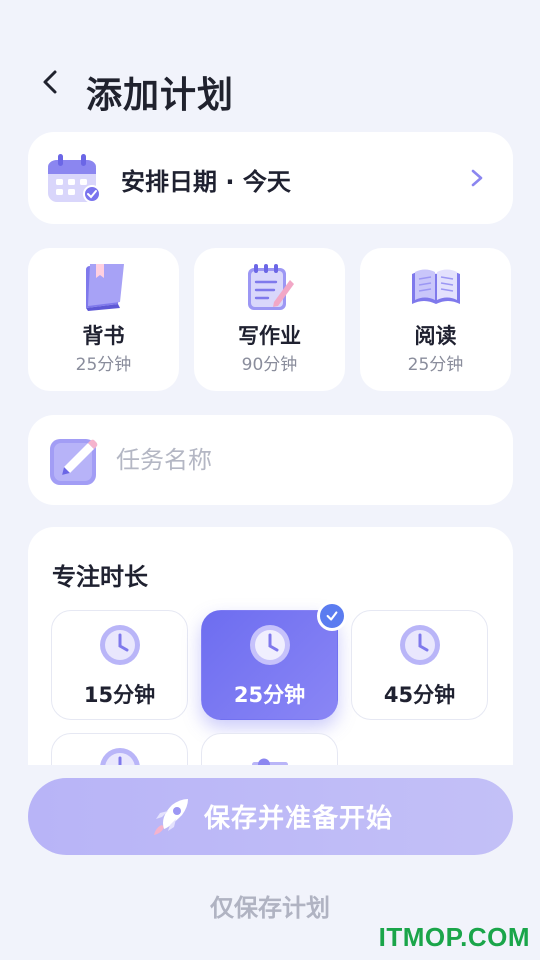 The height and width of the screenshot is (960, 540). Describe the element at coordinates (269, 365) in the screenshot. I see `template-duration: 90分钟` at that location.